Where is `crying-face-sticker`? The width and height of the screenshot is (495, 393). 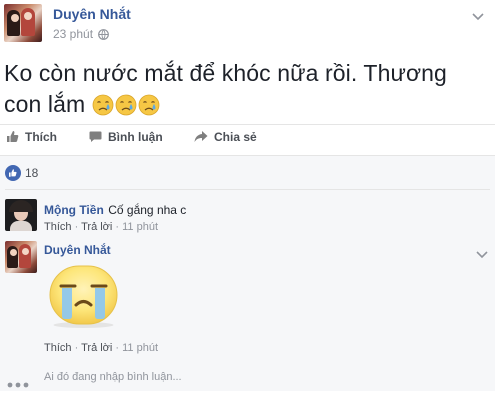 crying-face-sticker is located at coordinates (83, 299).